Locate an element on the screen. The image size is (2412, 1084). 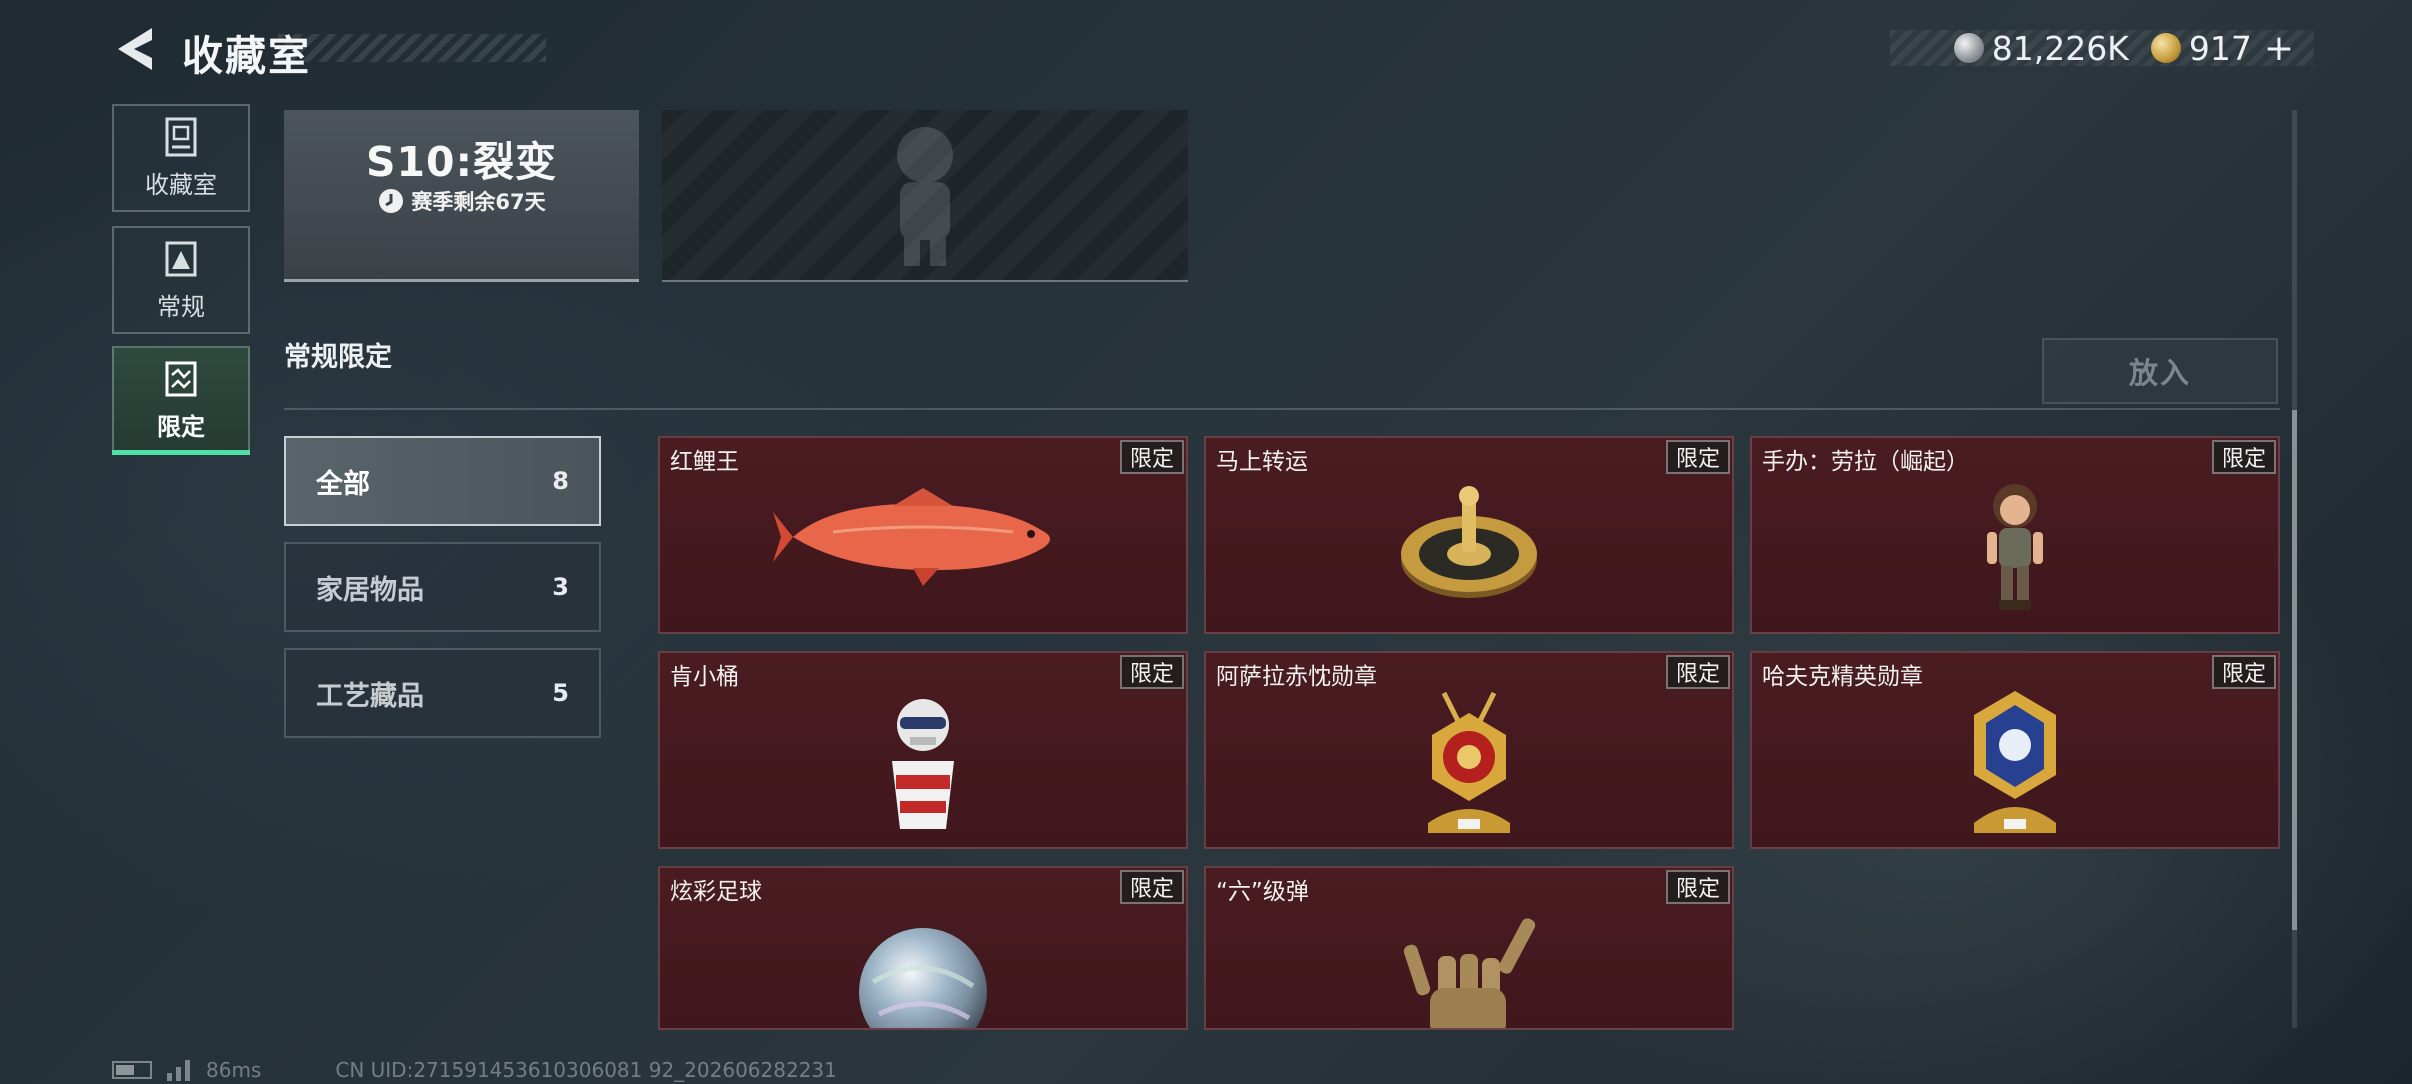
nav-label: 收藏室 is located at coordinates (181, 184).